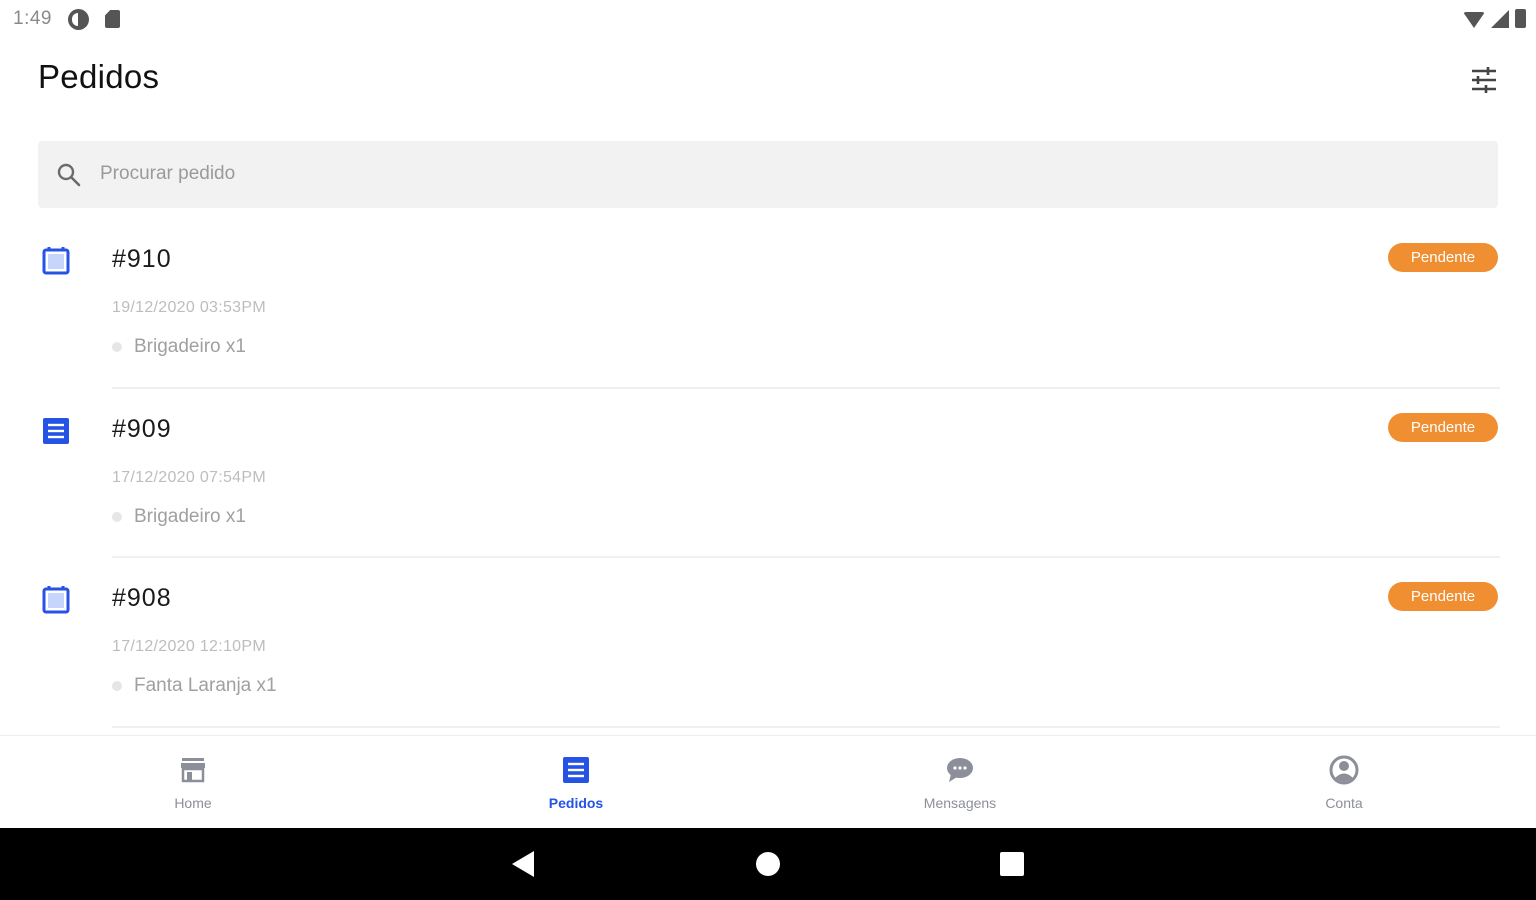 The width and height of the screenshot is (1536, 900). I want to click on status-time: 1:49, so click(32, 18).